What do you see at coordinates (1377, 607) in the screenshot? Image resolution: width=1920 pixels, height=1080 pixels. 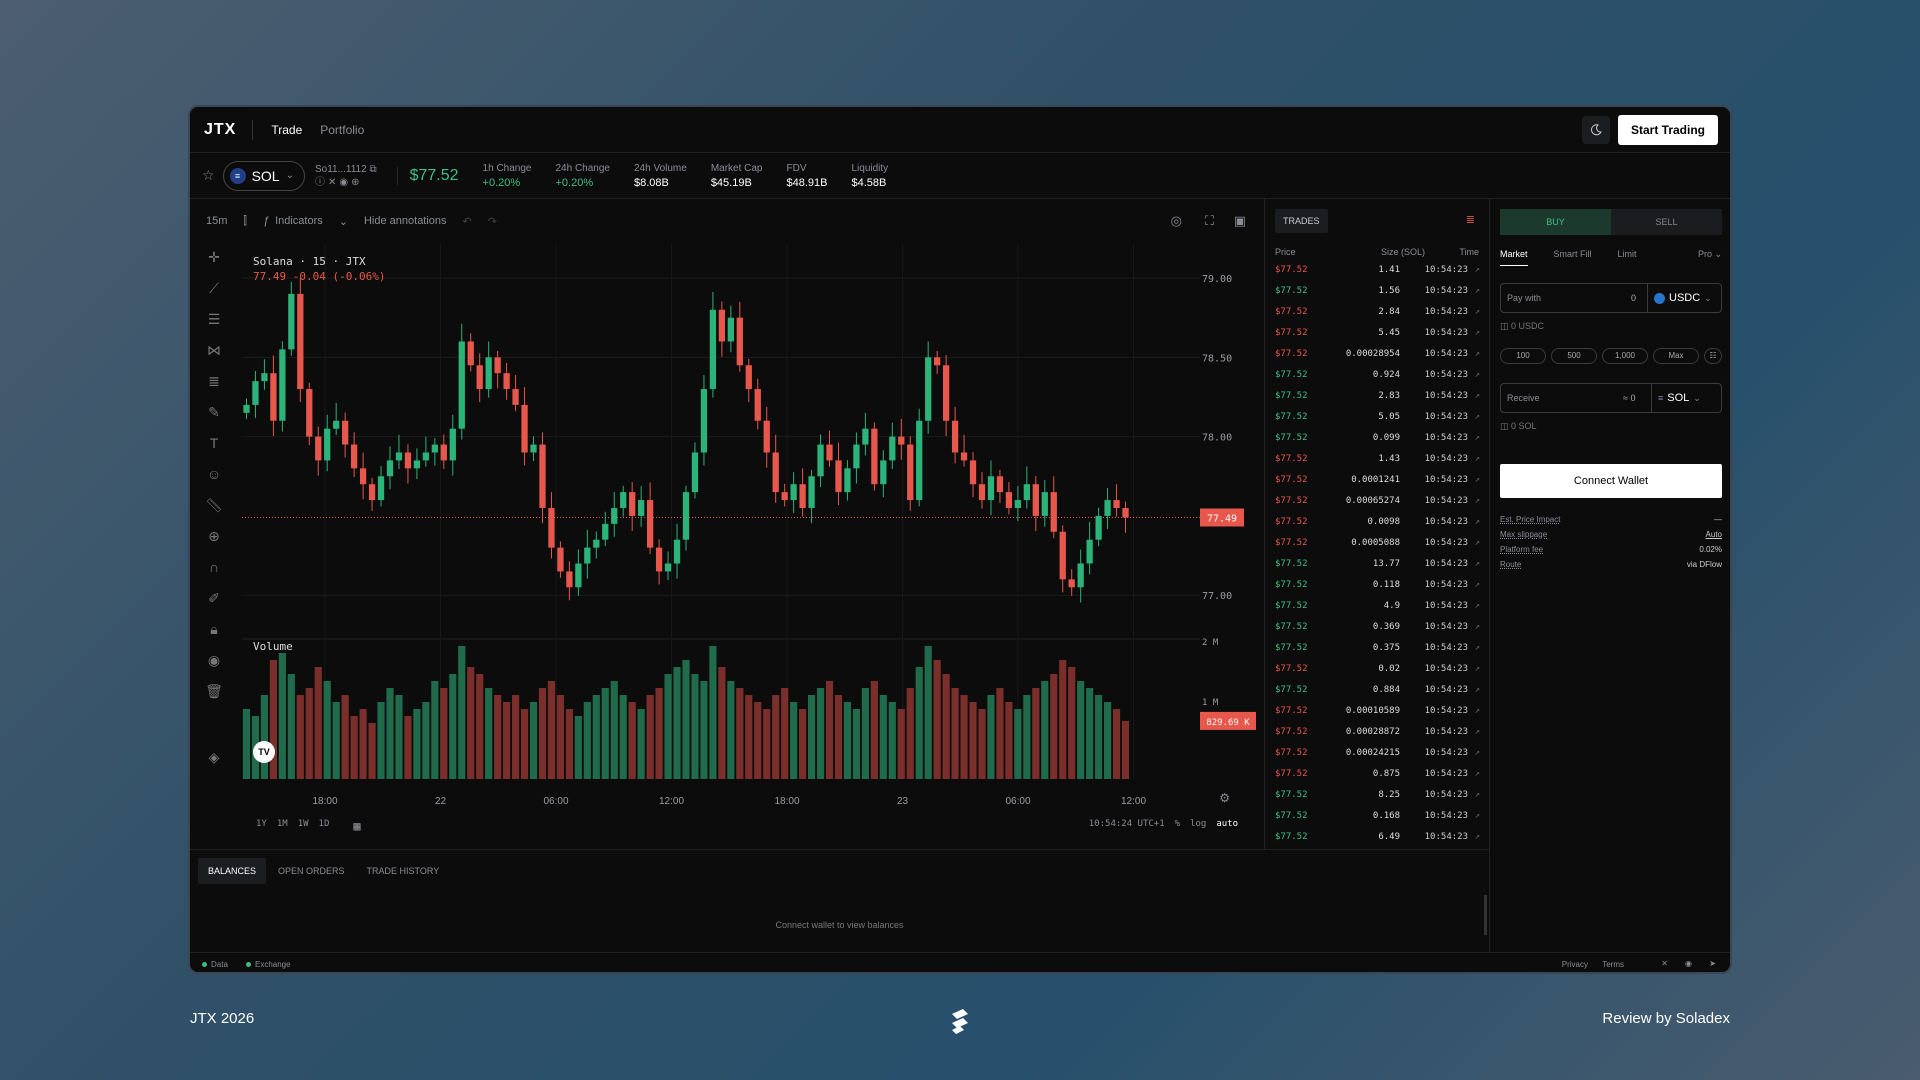 I see `trade-row: $77.52 4.9 10:54:23 ↗` at bounding box center [1377, 607].